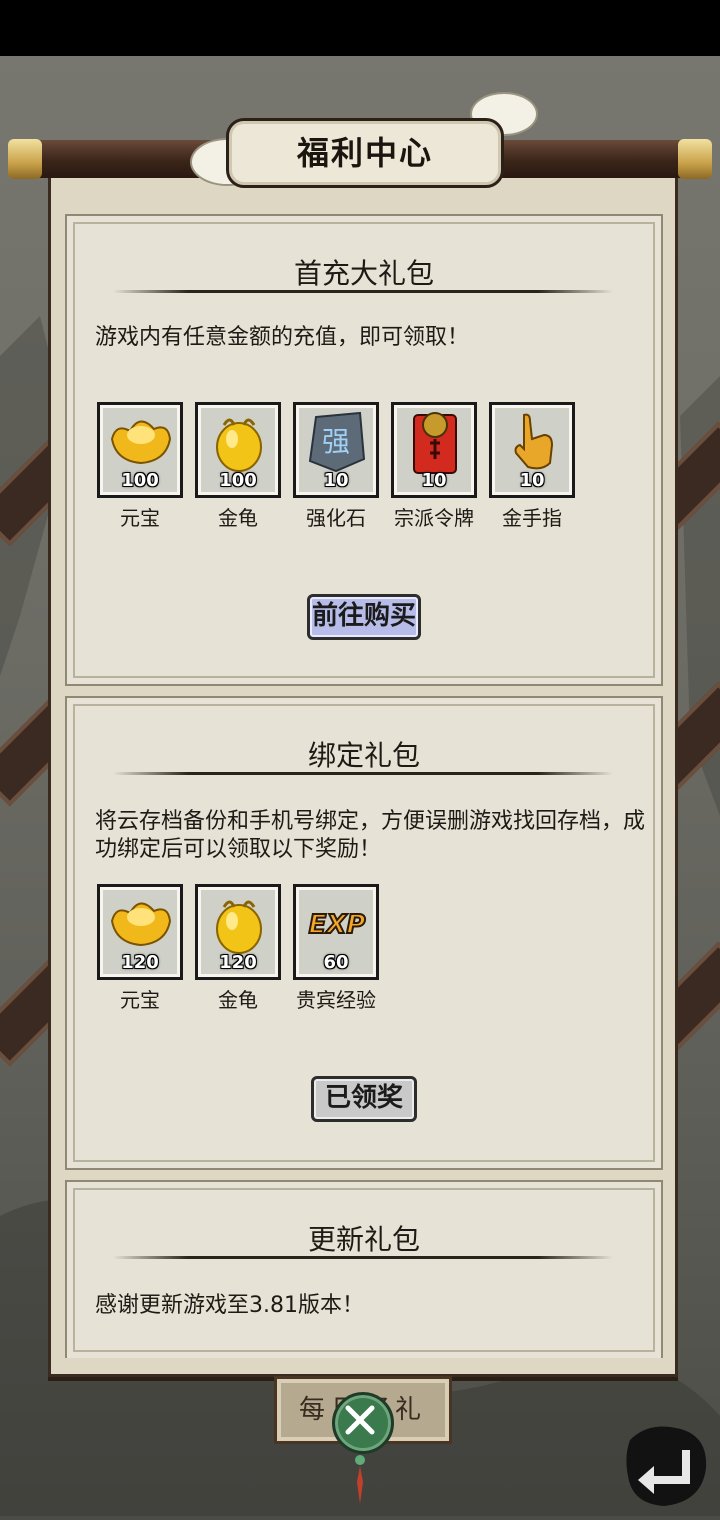 The image size is (720, 1520). I want to click on tassel-ornament, so click(360, 1479).